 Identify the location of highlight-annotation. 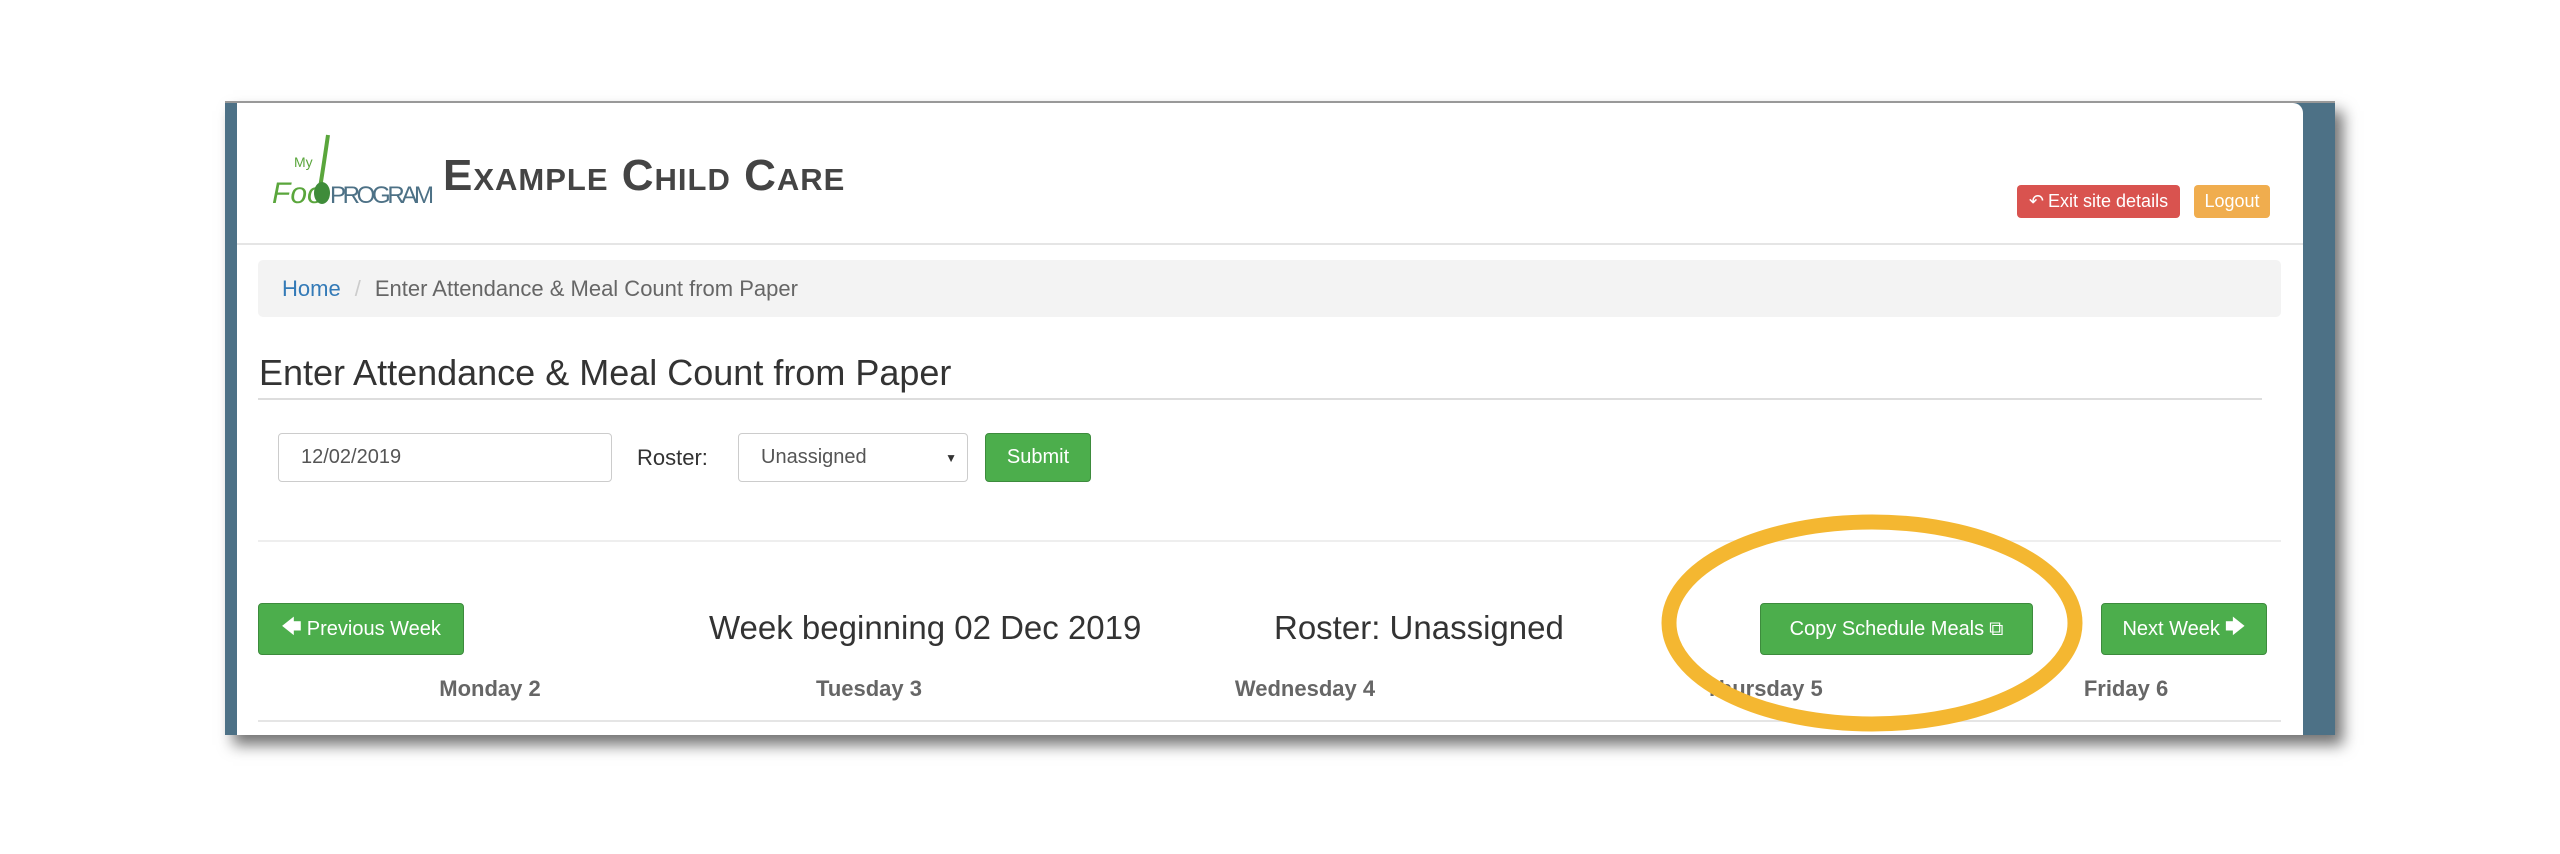
(1872, 623).